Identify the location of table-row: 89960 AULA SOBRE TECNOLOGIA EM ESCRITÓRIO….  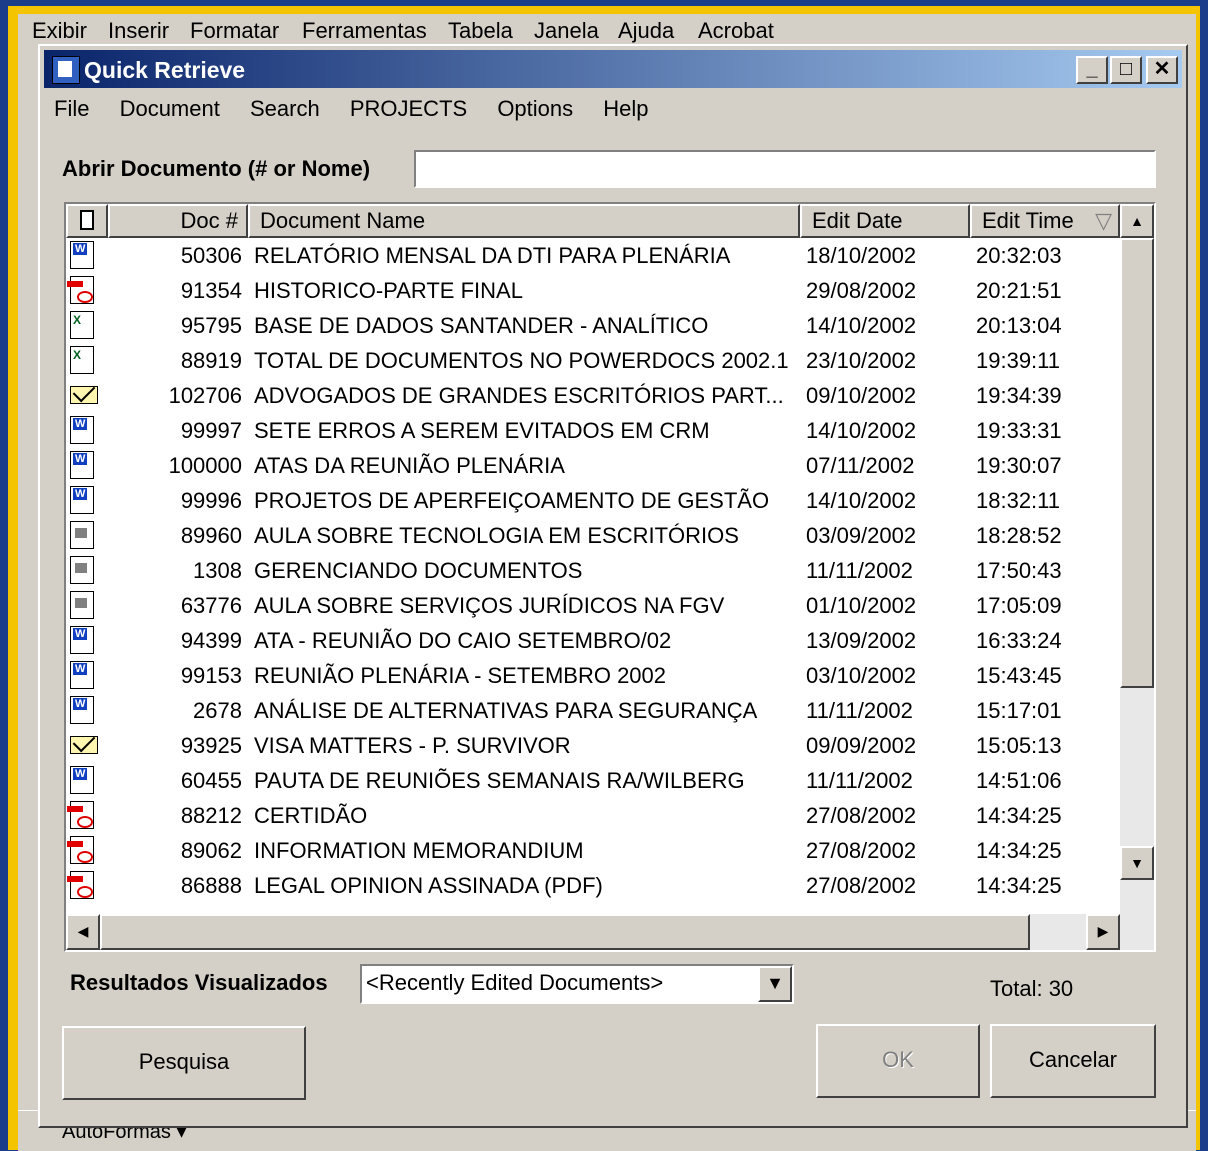
(593, 535).